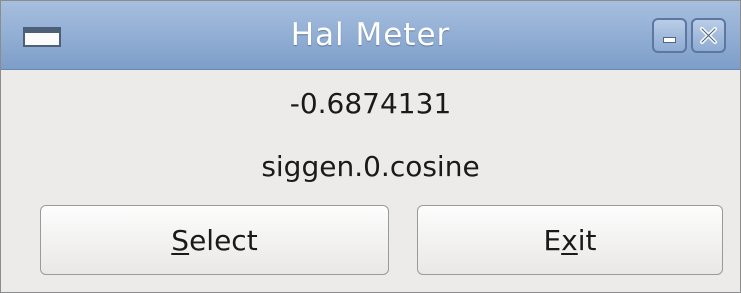  What do you see at coordinates (552, 240) in the screenshot?
I see `exit-label-start: E` at bounding box center [552, 240].